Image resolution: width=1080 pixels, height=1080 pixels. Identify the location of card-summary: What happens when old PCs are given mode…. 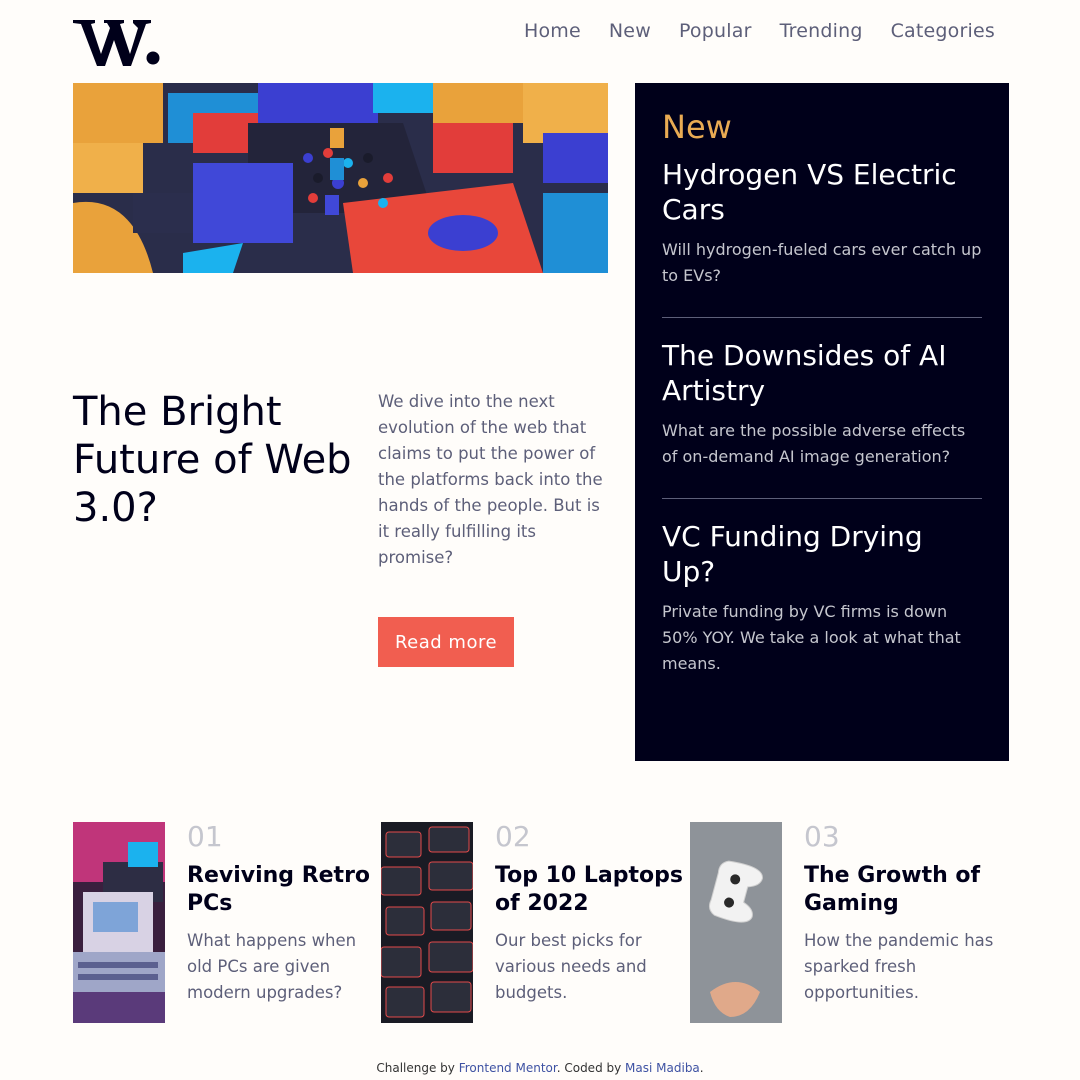
(272, 966).